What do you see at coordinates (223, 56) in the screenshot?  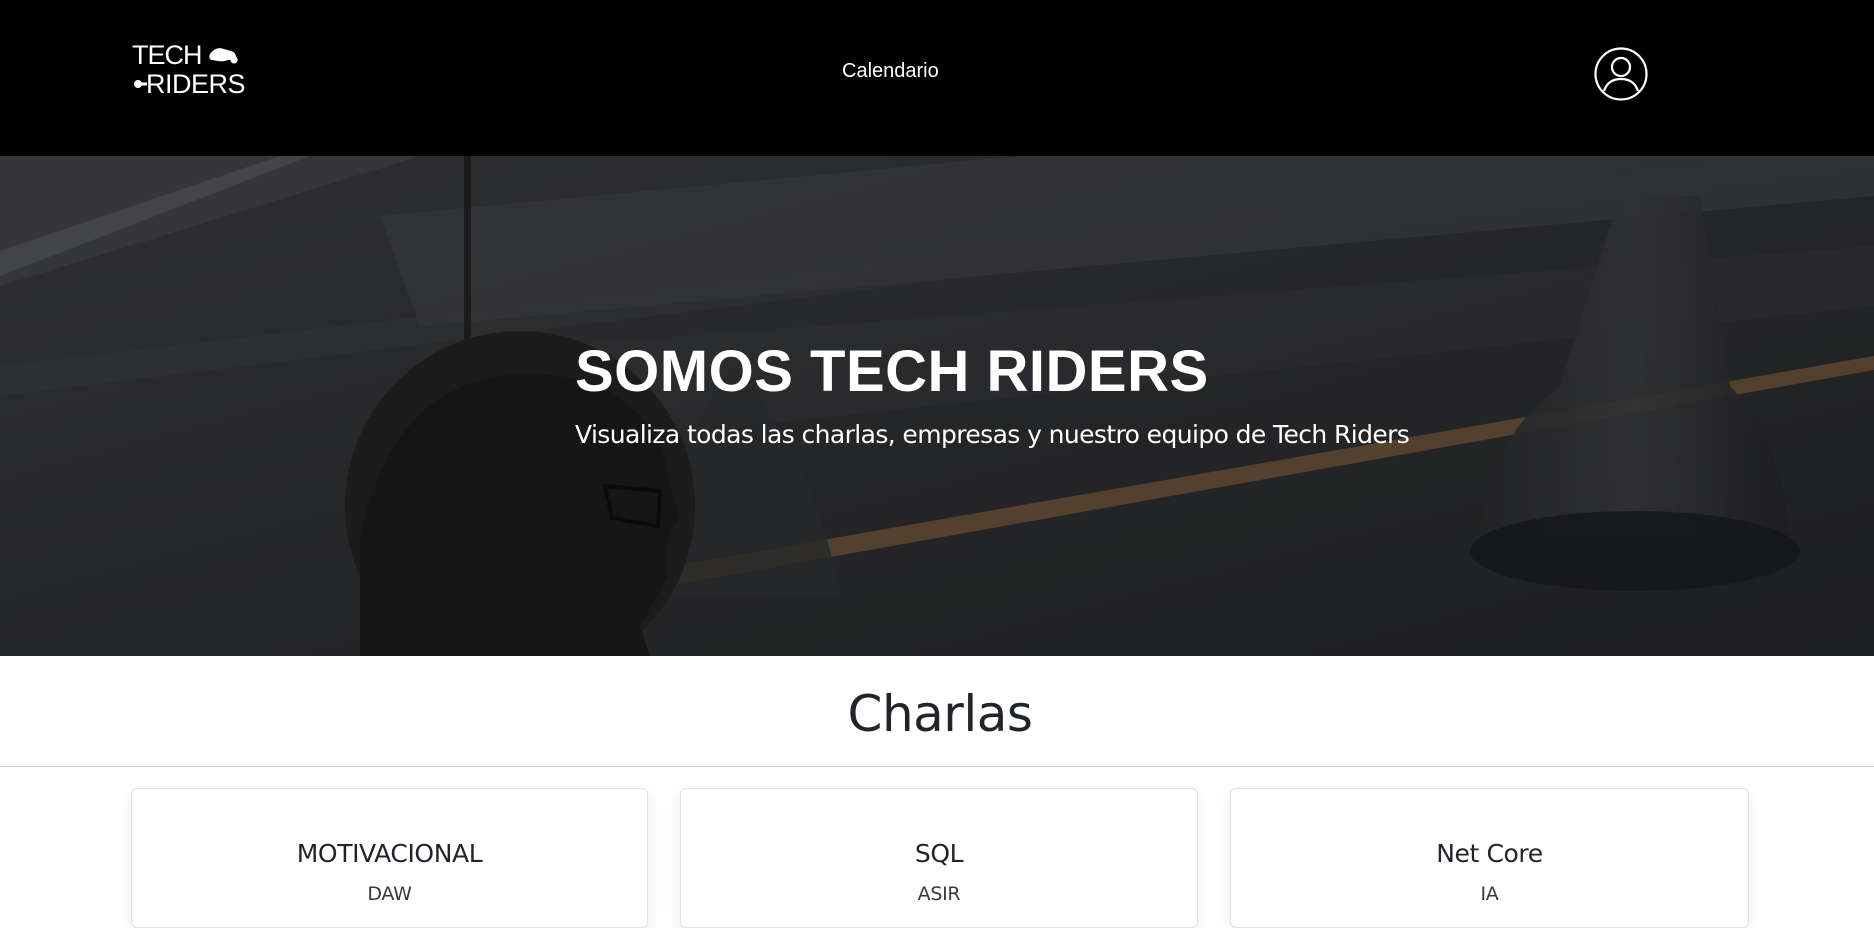 I see `motorbike-icon` at bounding box center [223, 56].